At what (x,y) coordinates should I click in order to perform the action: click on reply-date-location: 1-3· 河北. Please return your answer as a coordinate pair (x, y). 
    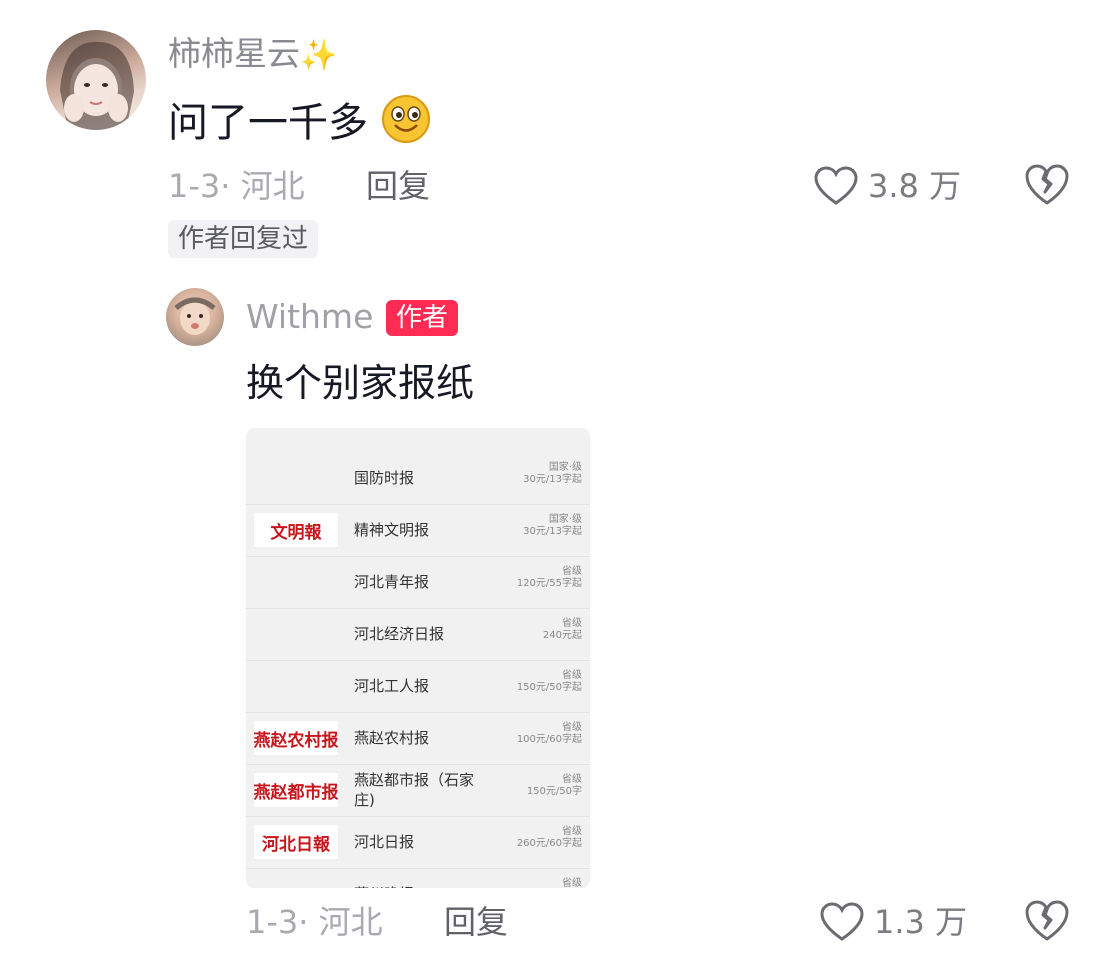
    Looking at the image, I should click on (314, 922).